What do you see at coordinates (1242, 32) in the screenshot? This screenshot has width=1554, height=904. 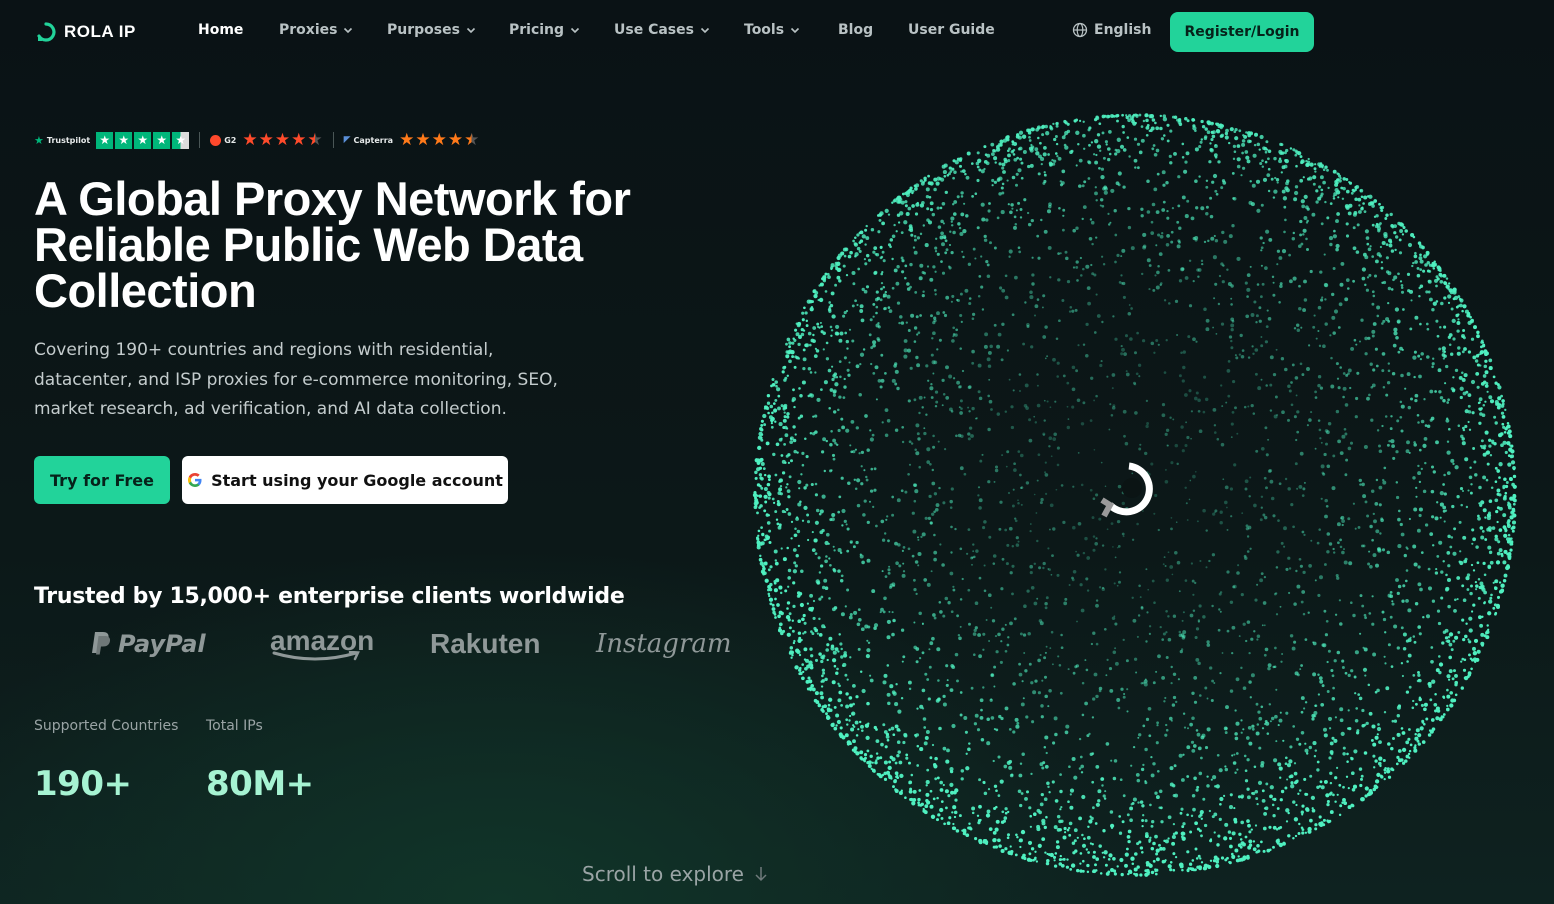 I see `register-login-button: Register/Login` at bounding box center [1242, 32].